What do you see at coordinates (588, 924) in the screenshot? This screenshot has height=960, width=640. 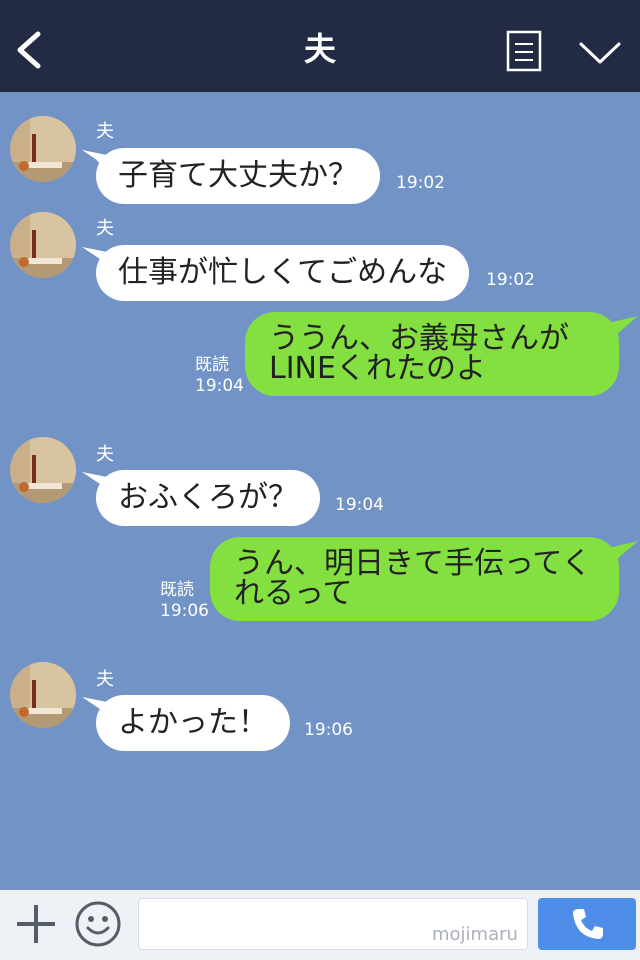 I see `phone-icon` at bounding box center [588, 924].